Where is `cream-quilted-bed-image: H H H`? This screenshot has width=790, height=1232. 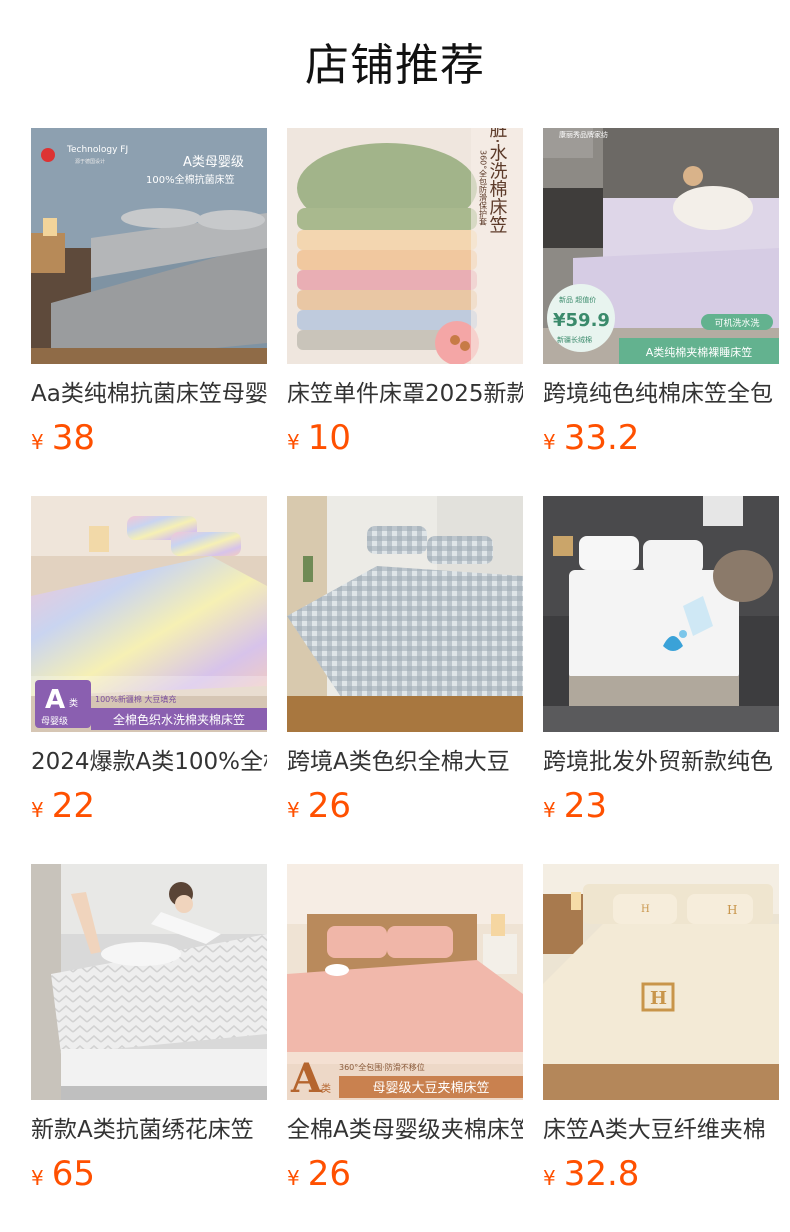
cream-quilted-bed-image: H H H is located at coordinates (661, 982).